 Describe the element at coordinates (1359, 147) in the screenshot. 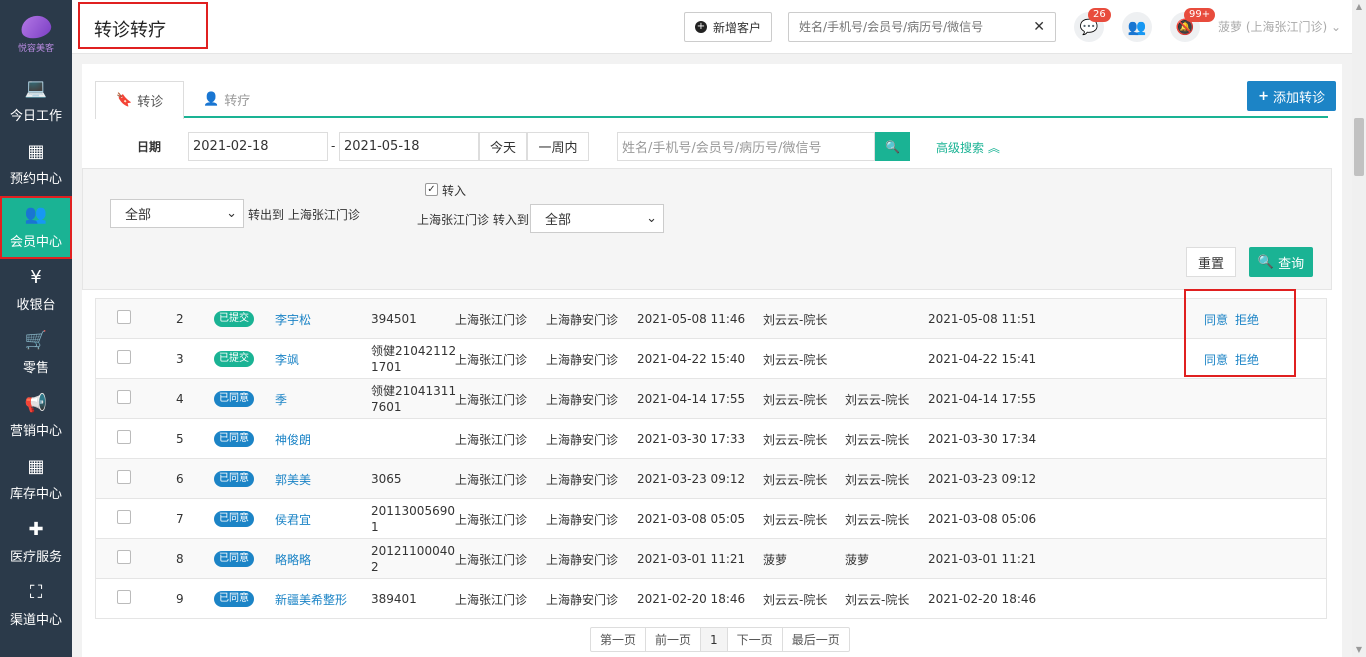

I see `scroll-thumb` at that location.